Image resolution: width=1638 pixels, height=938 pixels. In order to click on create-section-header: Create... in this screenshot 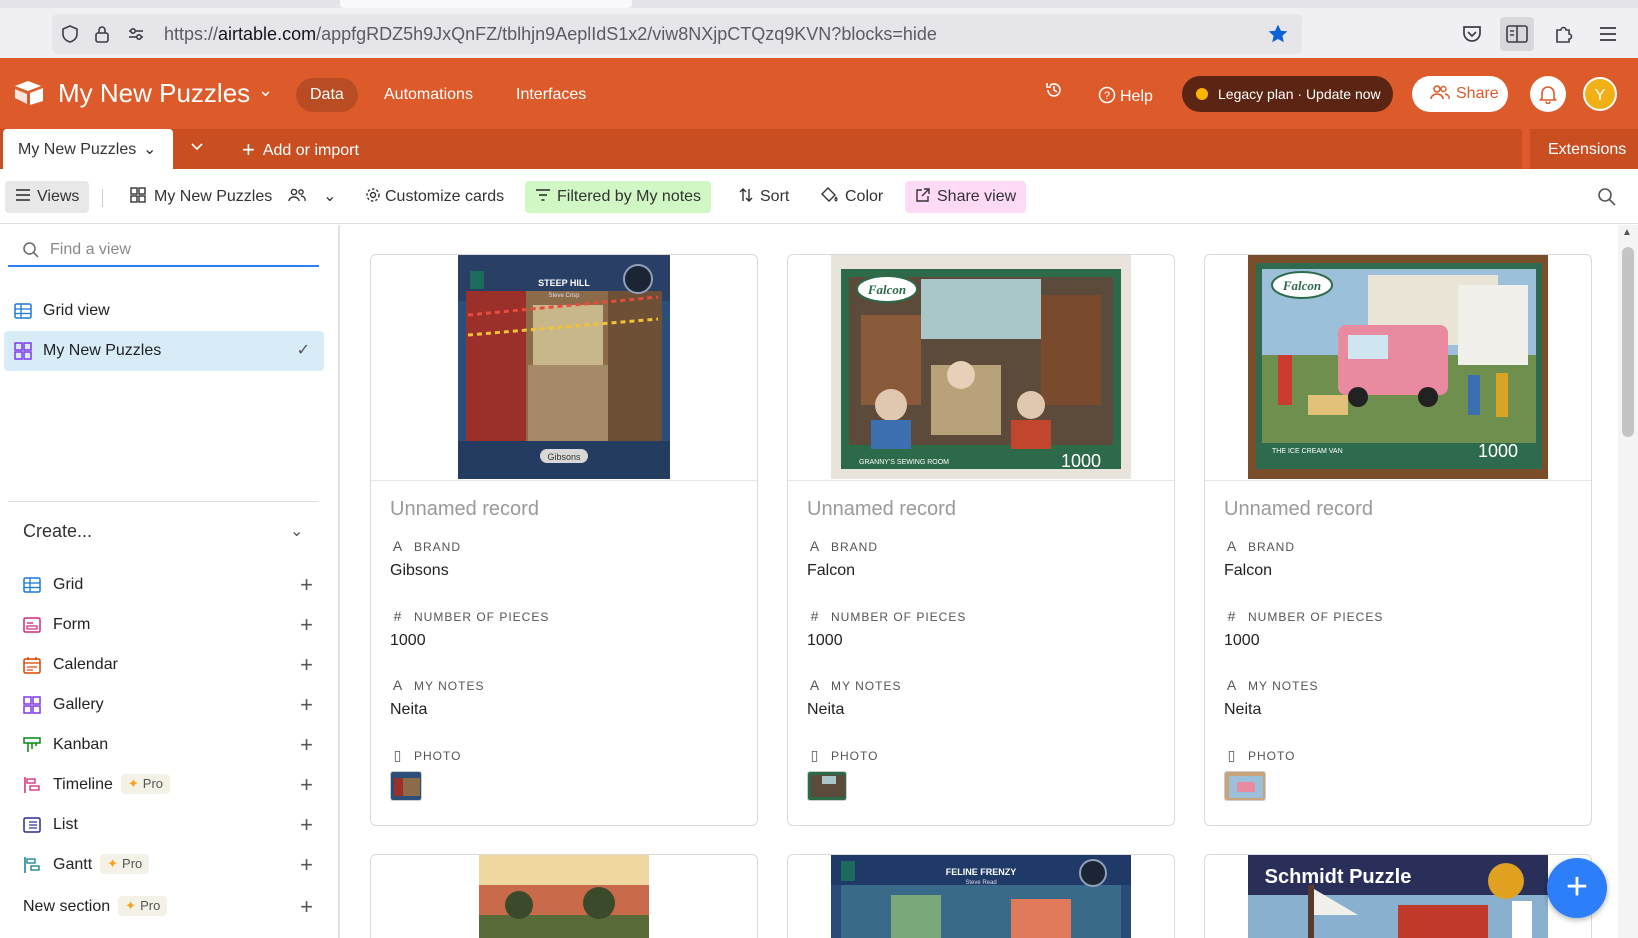, I will do `click(57, 531)`.